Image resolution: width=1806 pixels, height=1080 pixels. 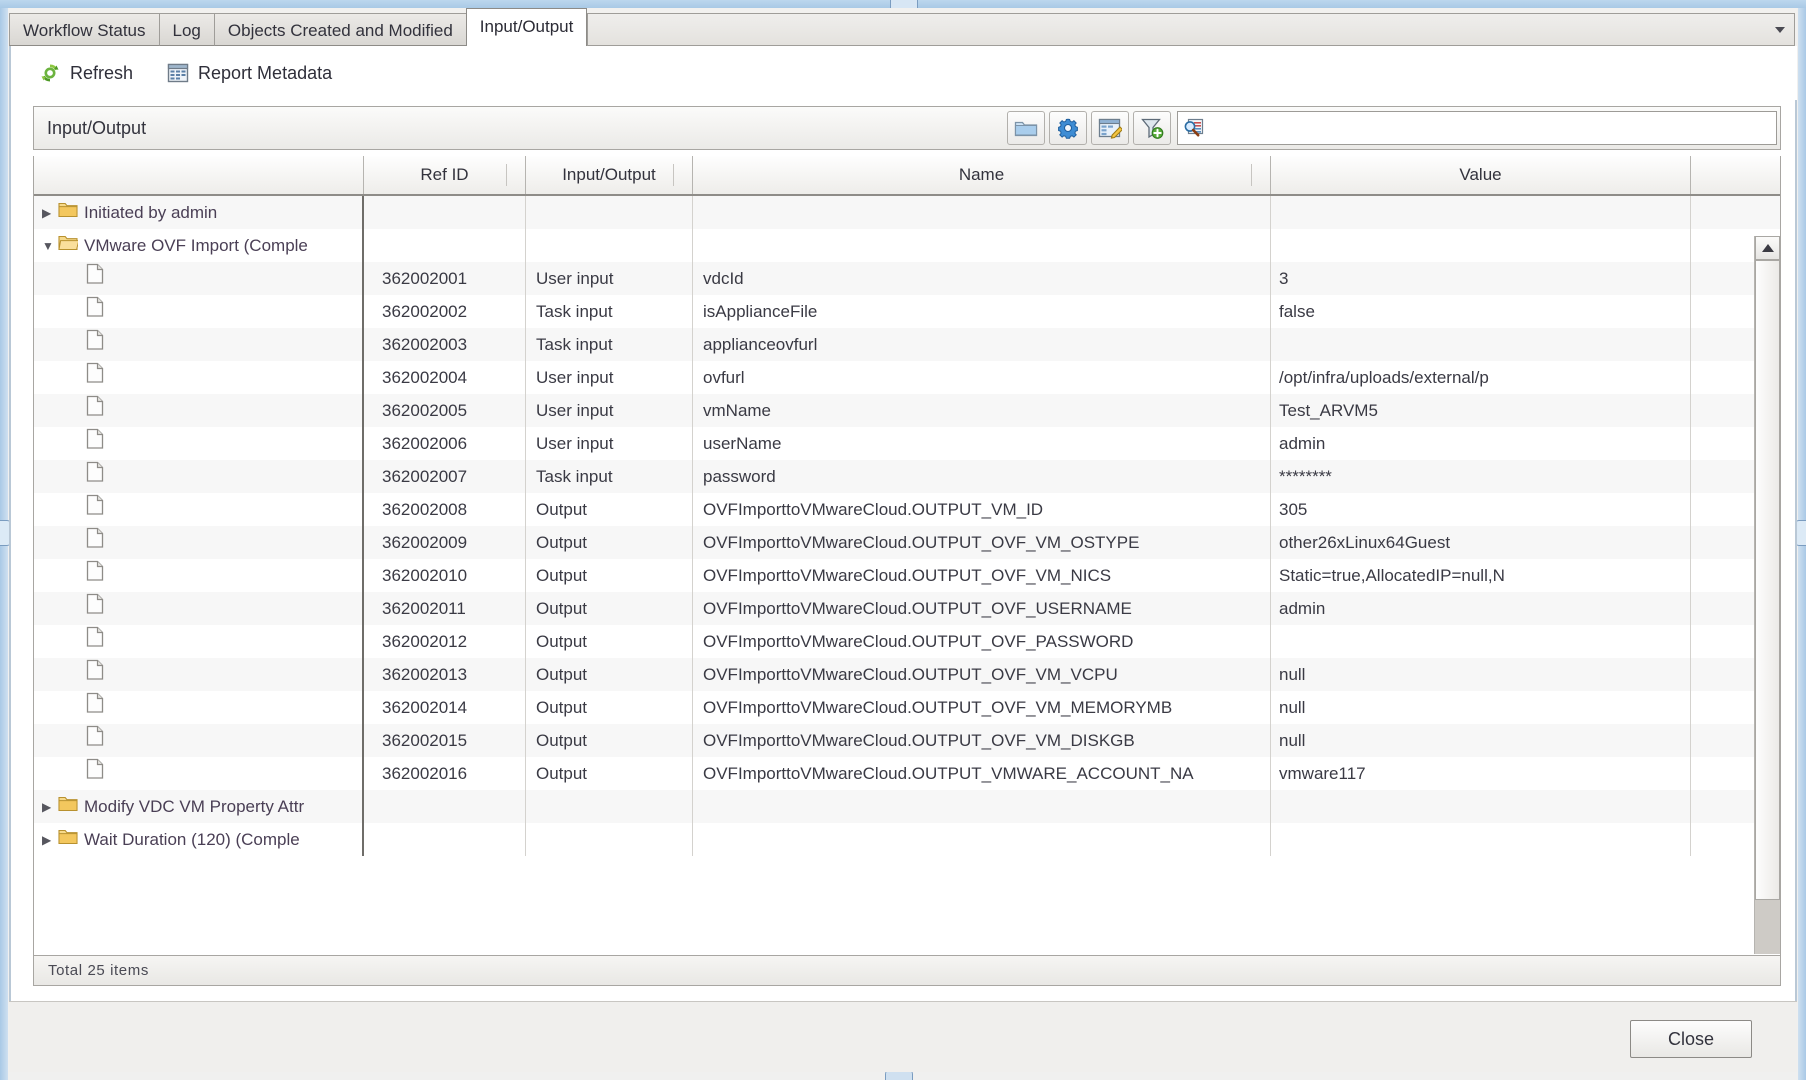 What do you see at coordinates (49, 246) in the screenshot?
I see `chevron-down-icon: ▼` at bounding box center [49, 246].